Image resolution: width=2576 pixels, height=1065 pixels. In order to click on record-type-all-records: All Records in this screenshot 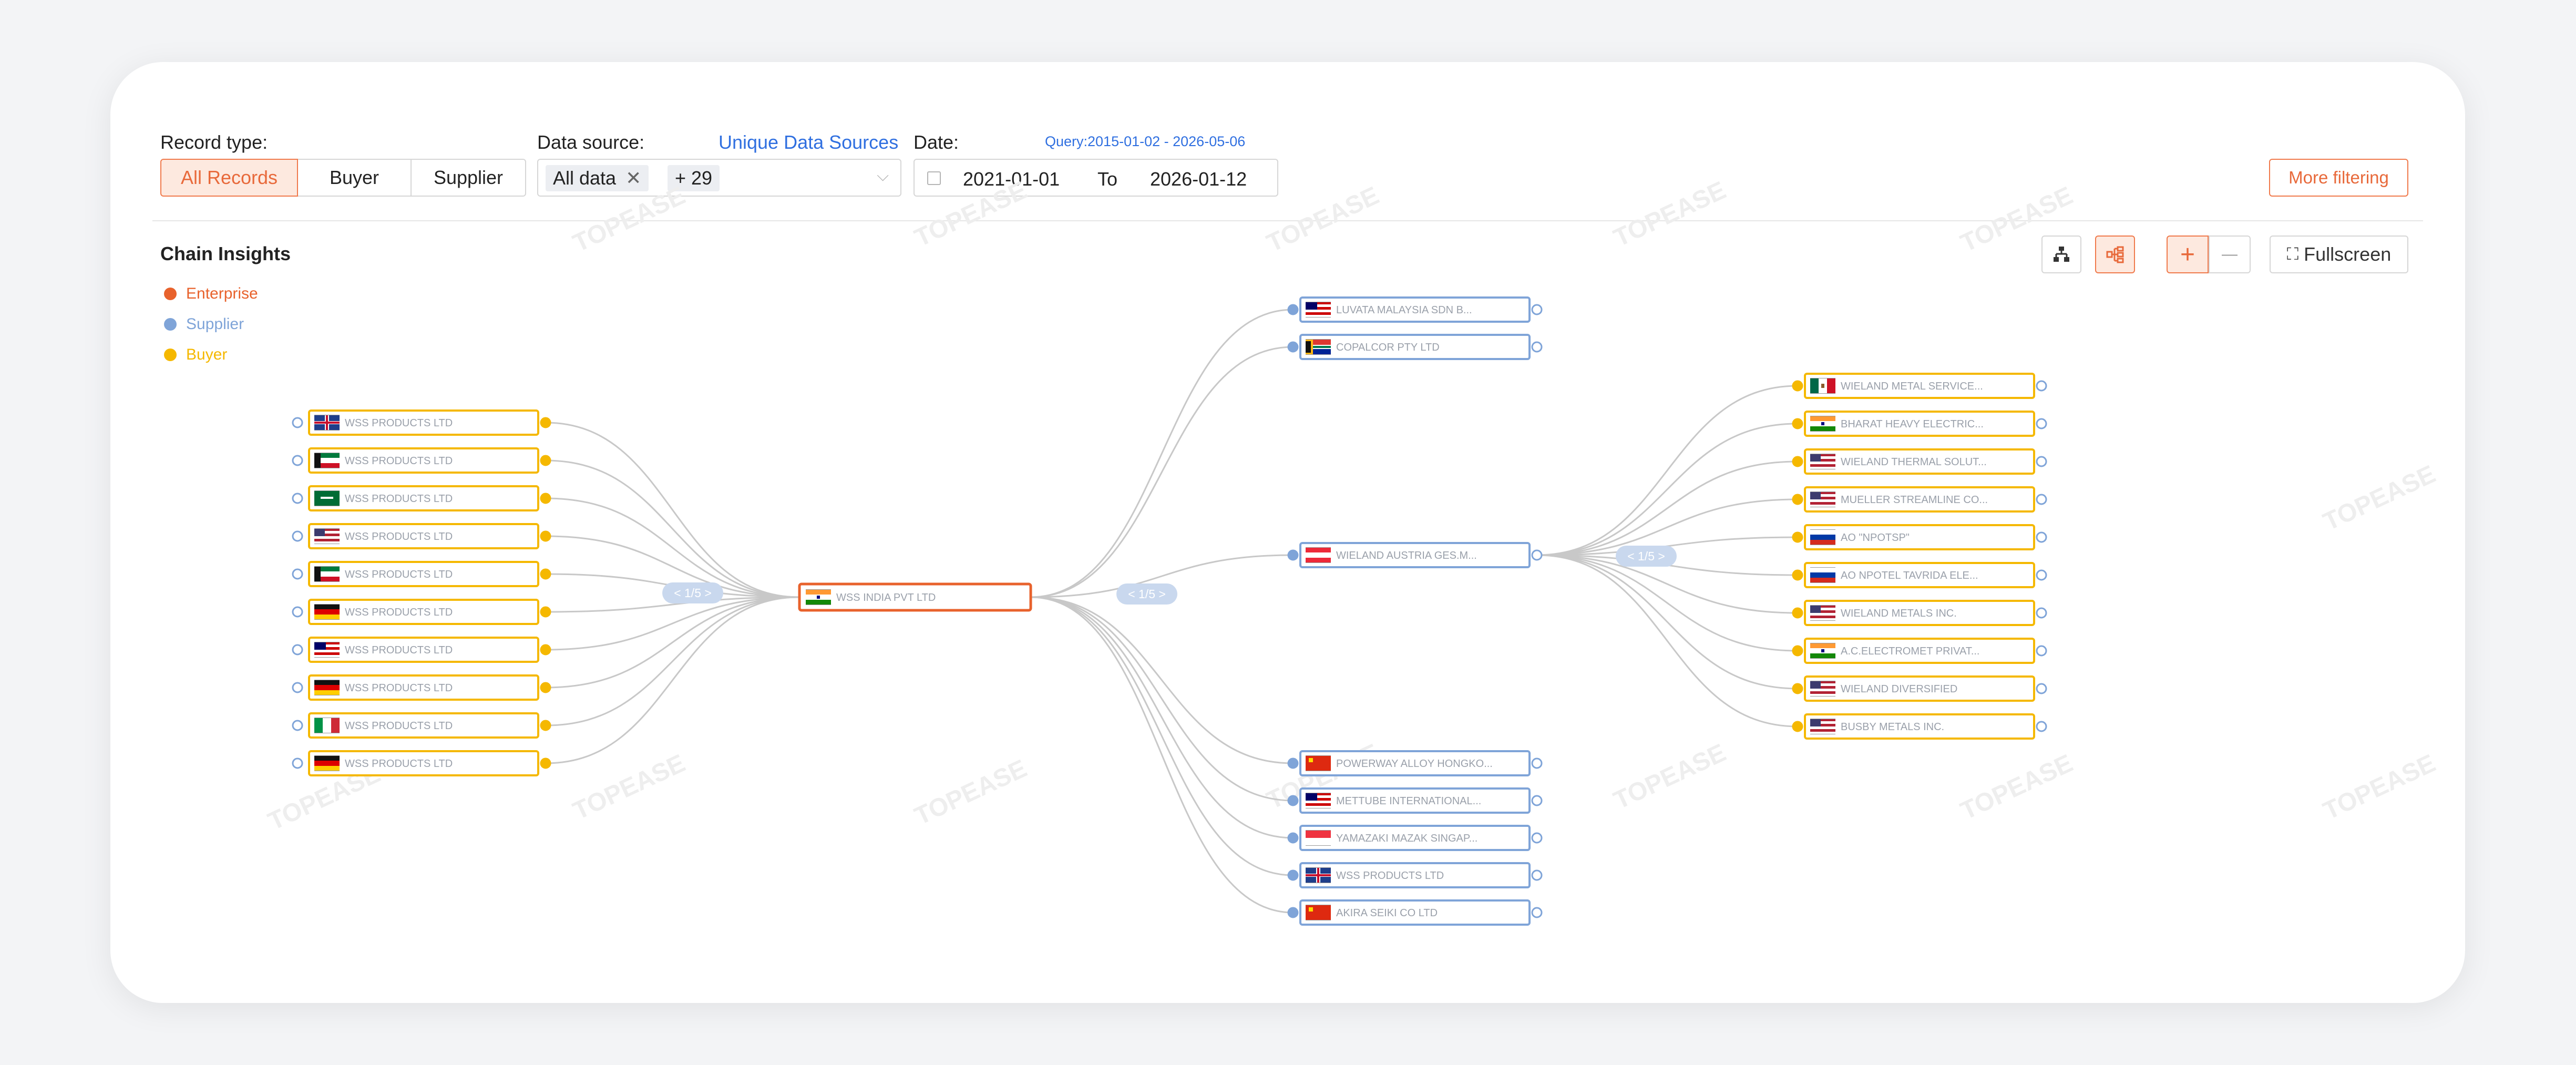, I will do `click(229, 178)`.